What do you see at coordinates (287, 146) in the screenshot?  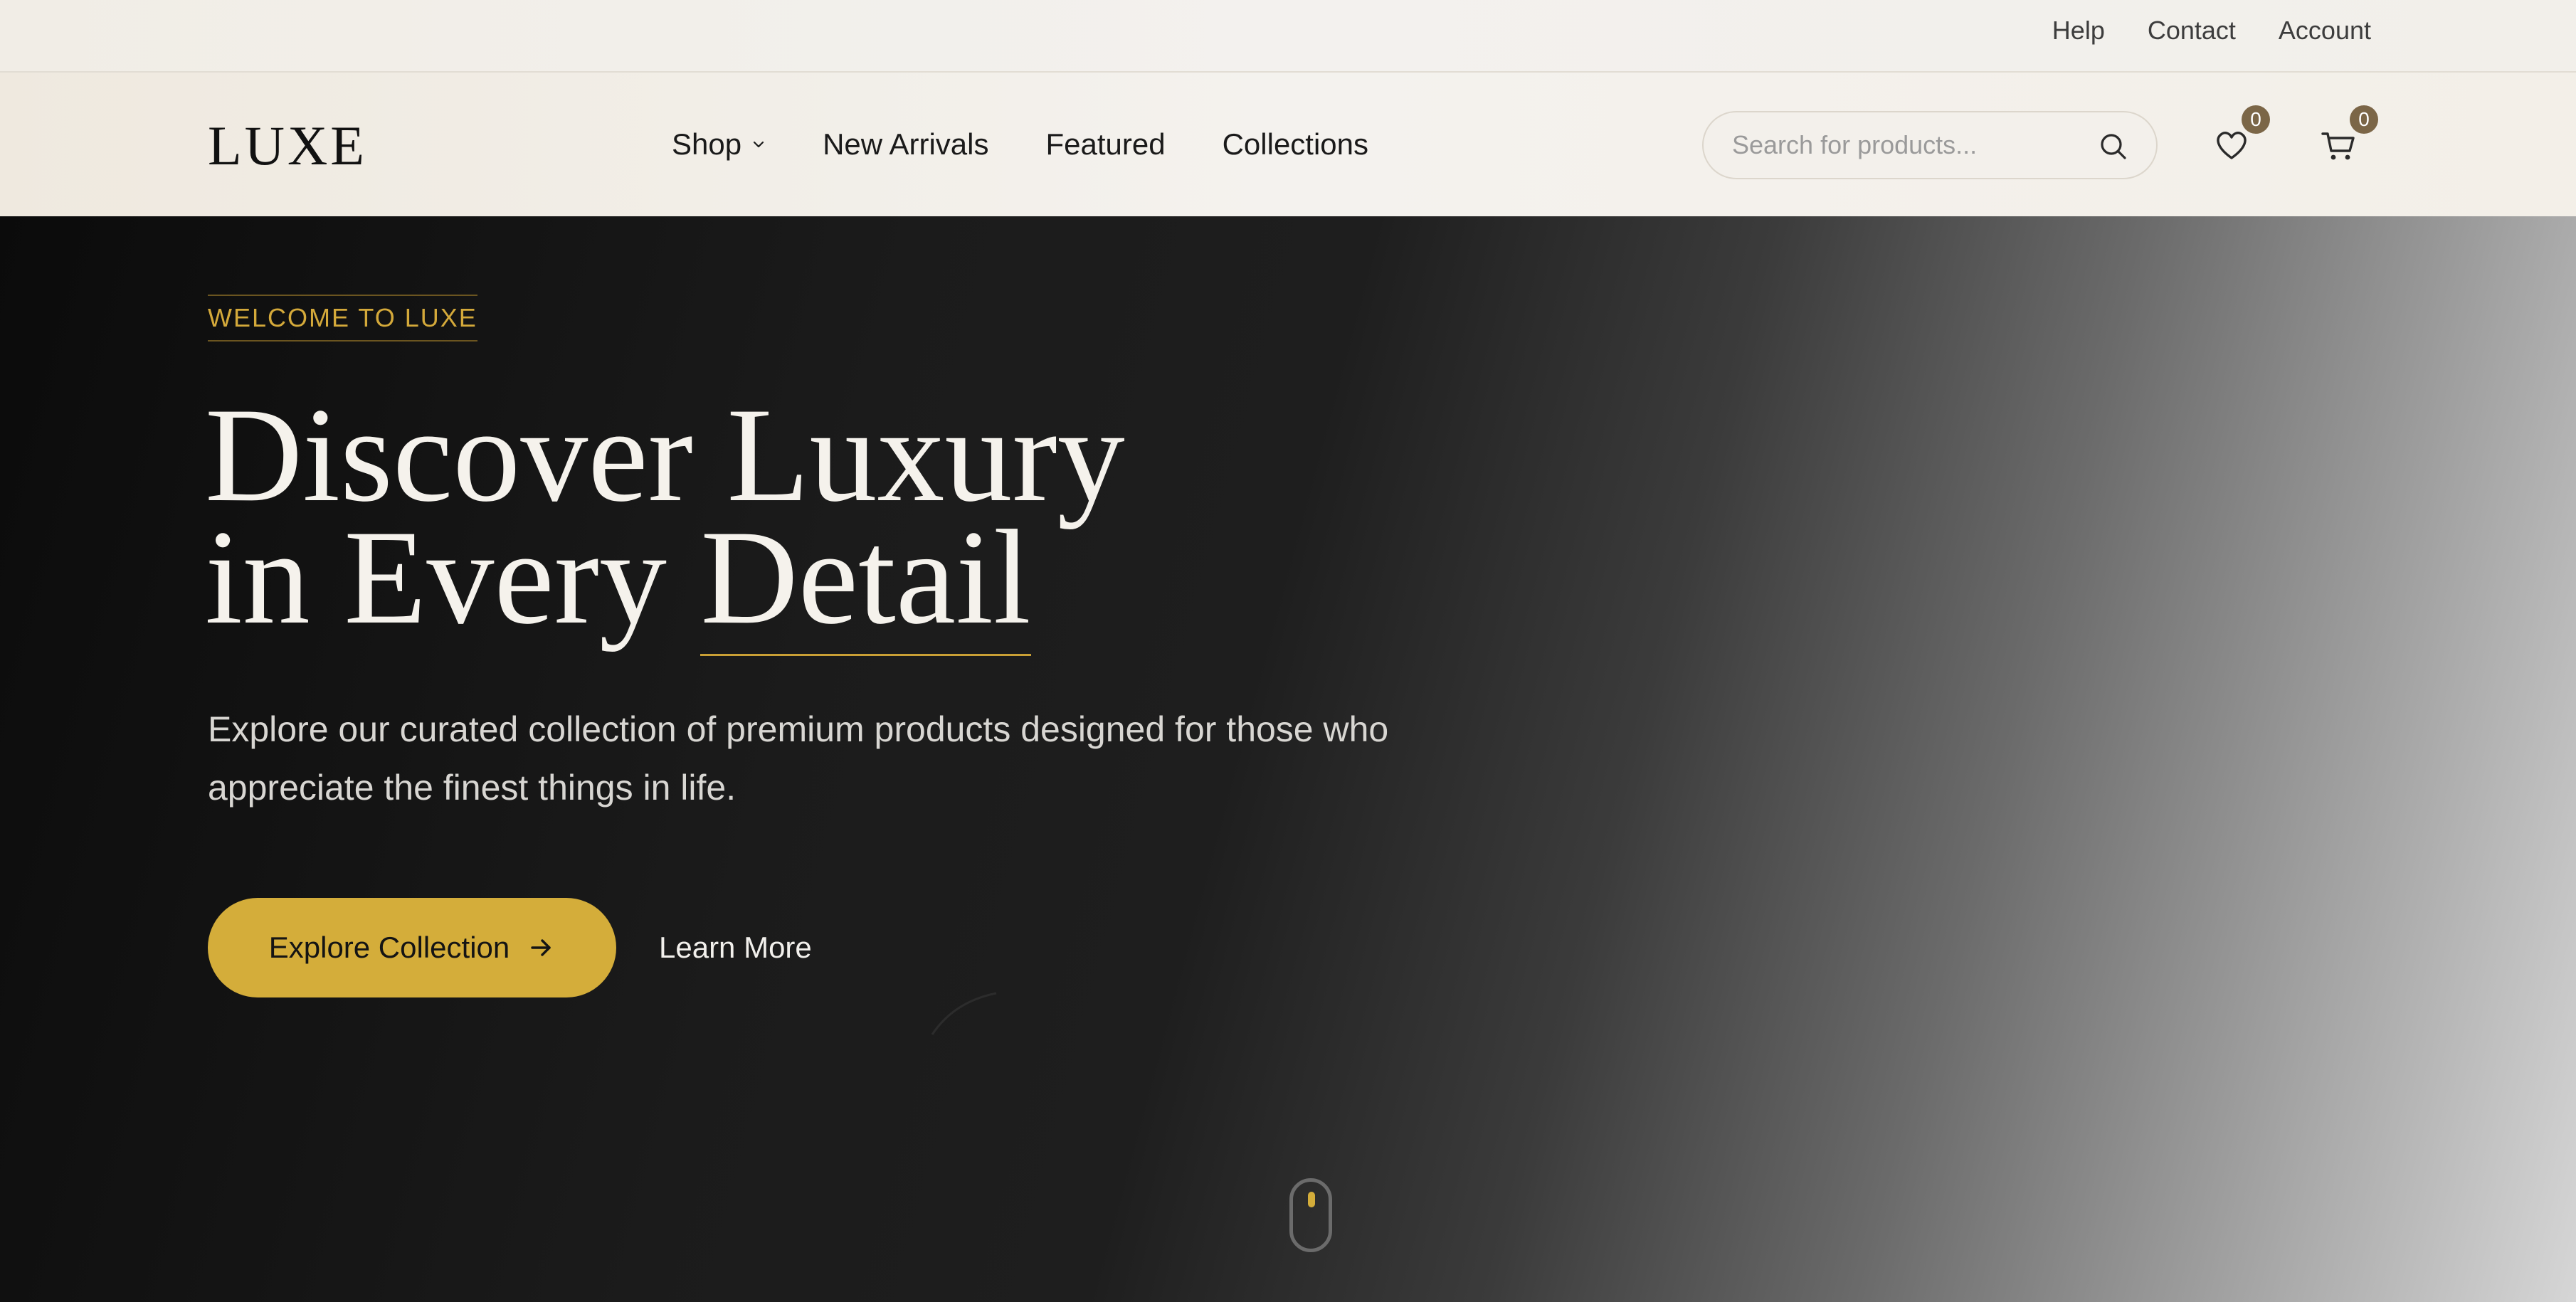 I see `logo: LUXE` at bounding box center [287, 146].